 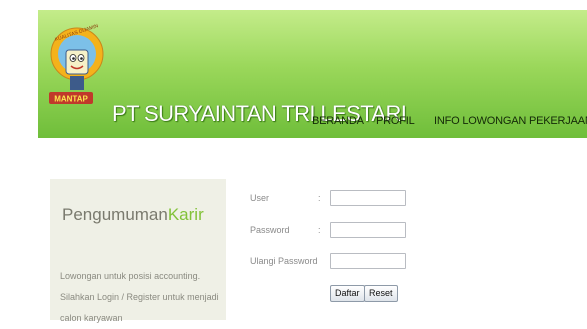 What do you see at coordinates (260, 198) in the screenshot?
I see `user-label: User` at bounding box center [260, 198].